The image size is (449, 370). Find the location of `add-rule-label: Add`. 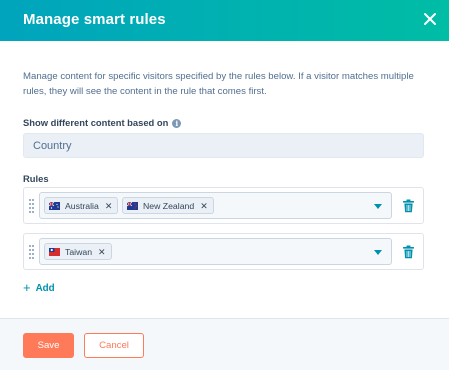

add-rule-label: Add is located at coordinates (45, 288).